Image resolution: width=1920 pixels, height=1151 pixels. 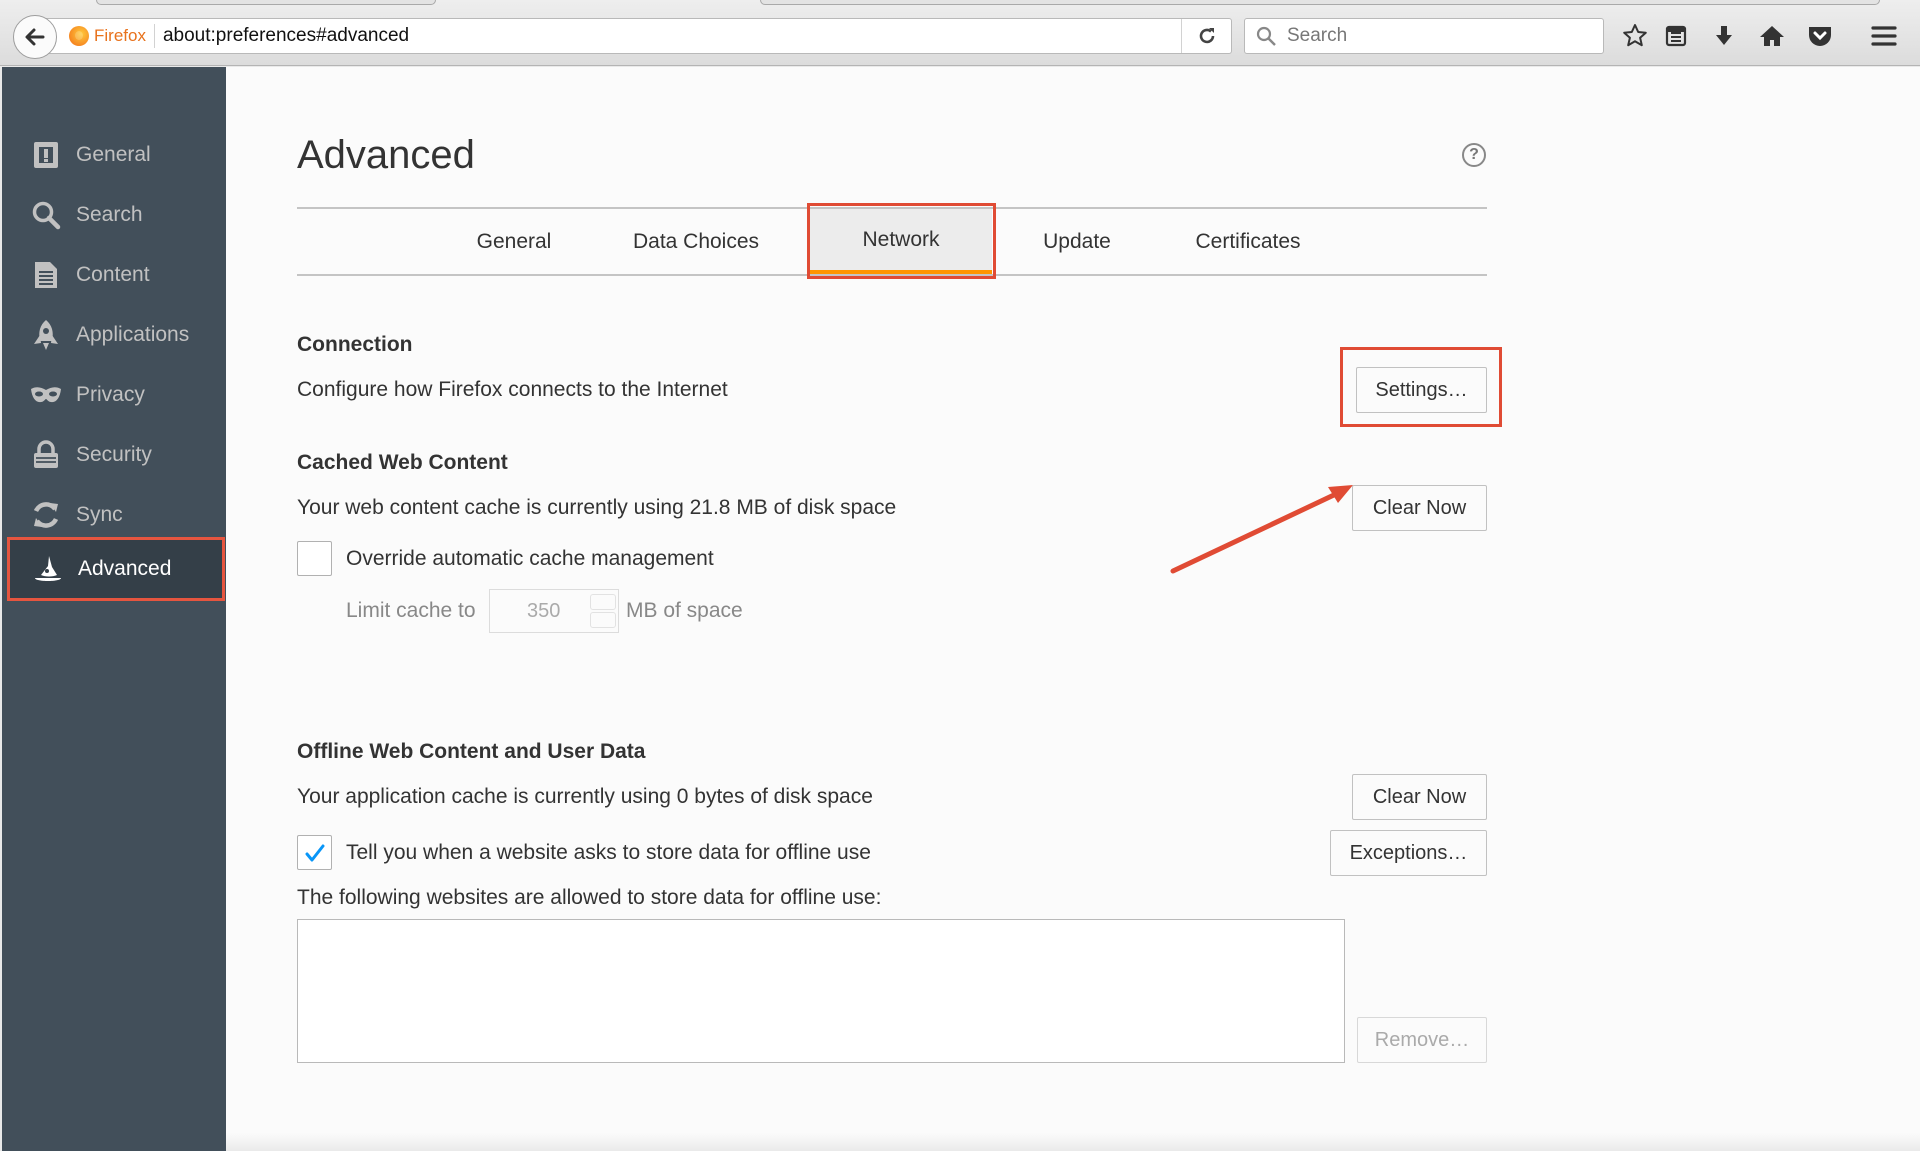 I want to click on firefox-logo-icon, so click(x=79, y=36).